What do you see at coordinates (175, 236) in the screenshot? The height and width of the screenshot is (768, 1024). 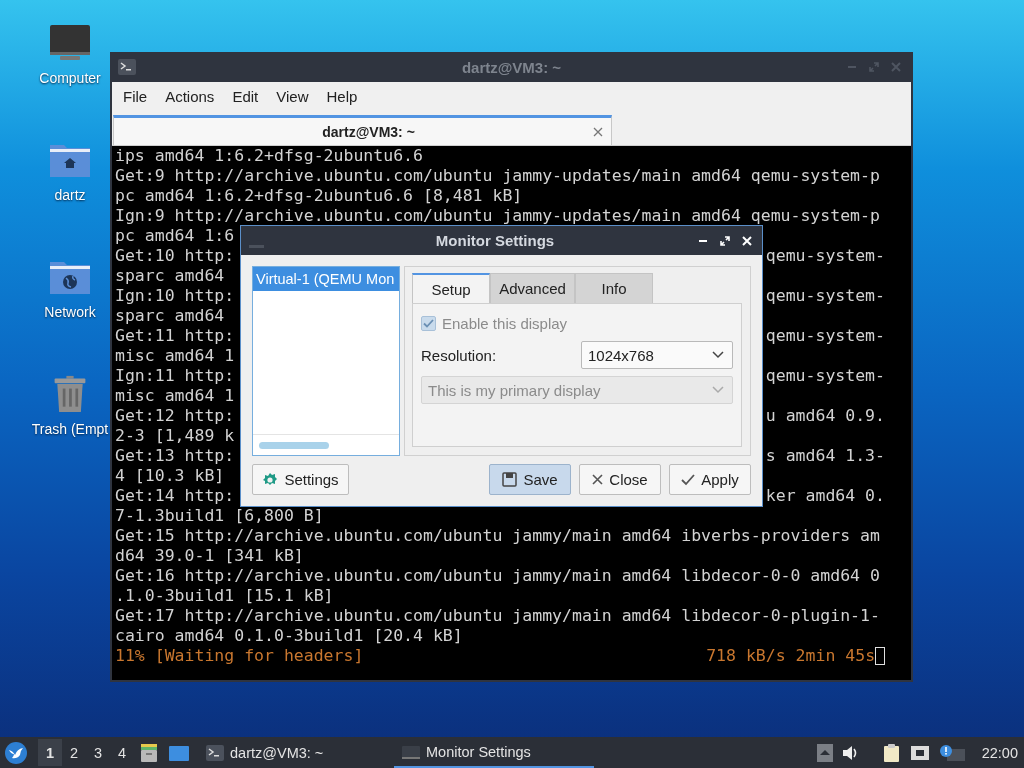 I see `terminal-text: pc amd64 1:6` at bounding box center [175, 236].